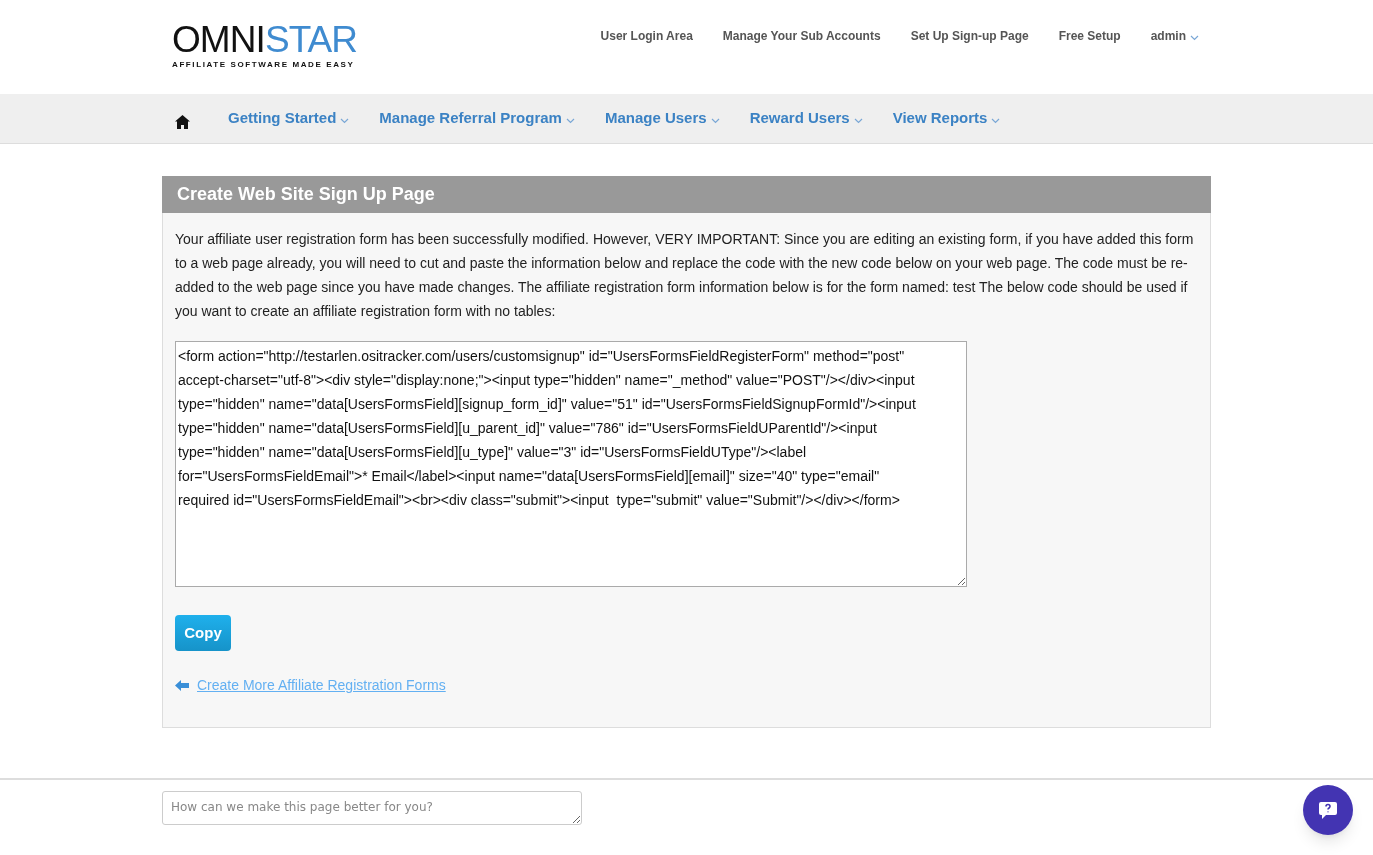 The image size is (1373, 855). What do you see at coordinates (372, 808) in the screenshot?
I see `feedback-field: How can we make this page better for you?` at bounding box center [372, 808].